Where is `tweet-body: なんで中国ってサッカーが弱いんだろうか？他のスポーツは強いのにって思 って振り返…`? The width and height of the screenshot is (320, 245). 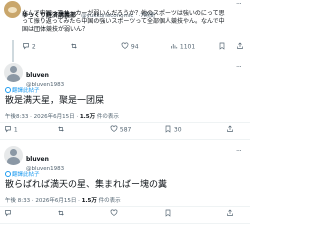
tweet-body: なんで中国ってサッカーが弱いんだろうか？他のスポーツは強いのにって思 って振り返… is located at coordinates (134, 22).